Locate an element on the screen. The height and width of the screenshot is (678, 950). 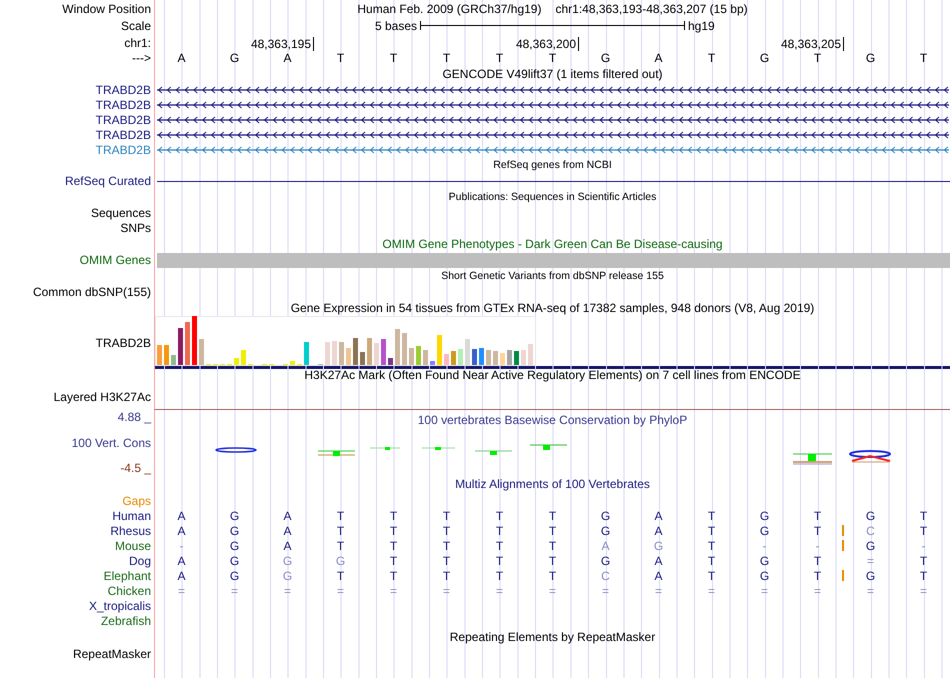
track-label: Elephant is located at coordinates (127, 575).